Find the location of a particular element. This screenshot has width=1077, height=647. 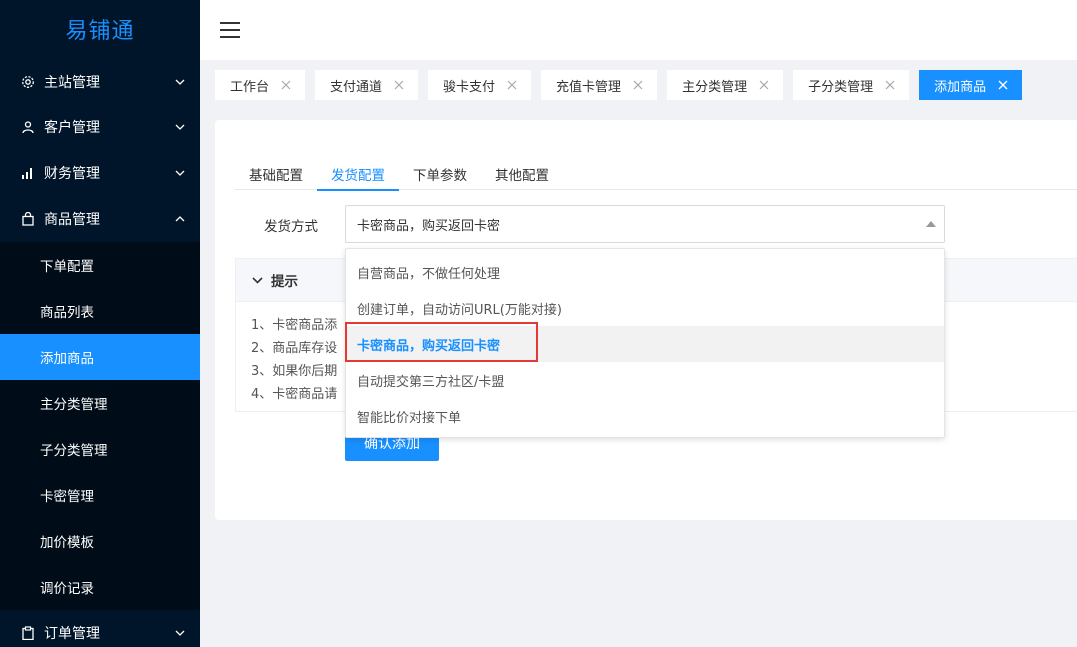

tip-line: 1、卡密商品添 is located at coordinates (294, 325).